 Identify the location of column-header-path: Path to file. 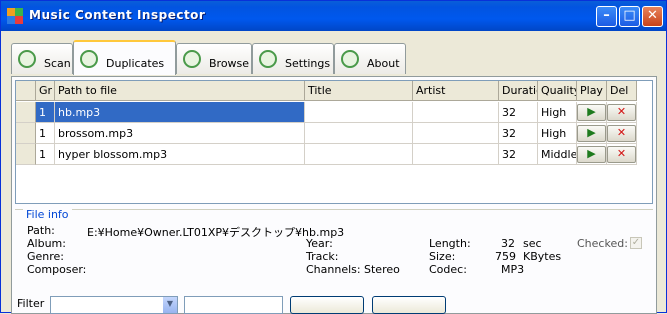
(180, 91).